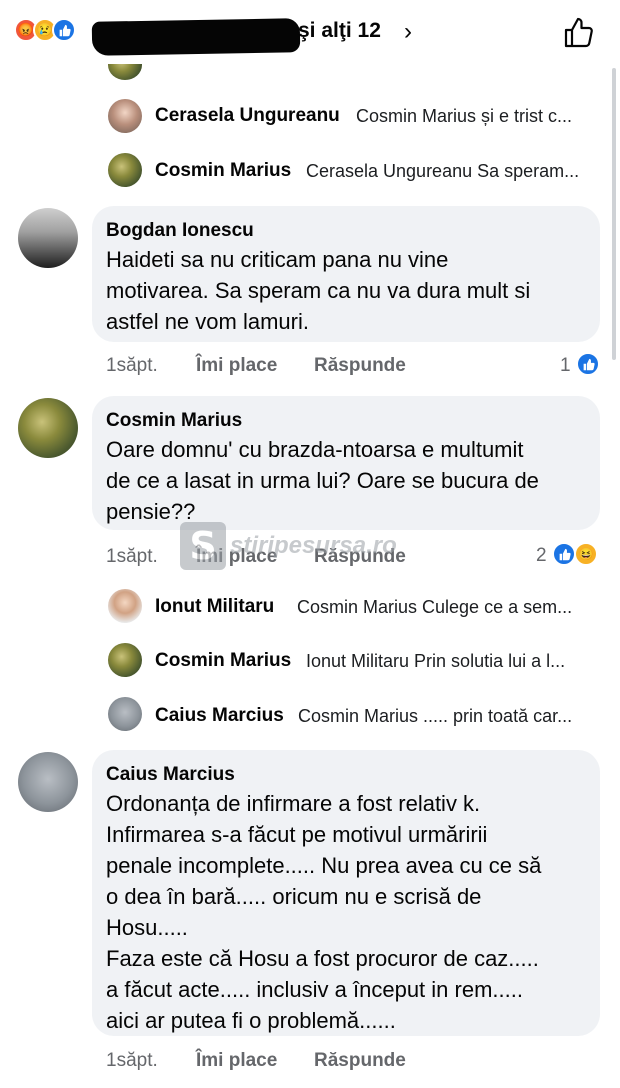 This screenshot has width=620, height=1088. Describe the element at coordinates (565, 366) in the screenshot. I see `reaction-count: 1` at that location.